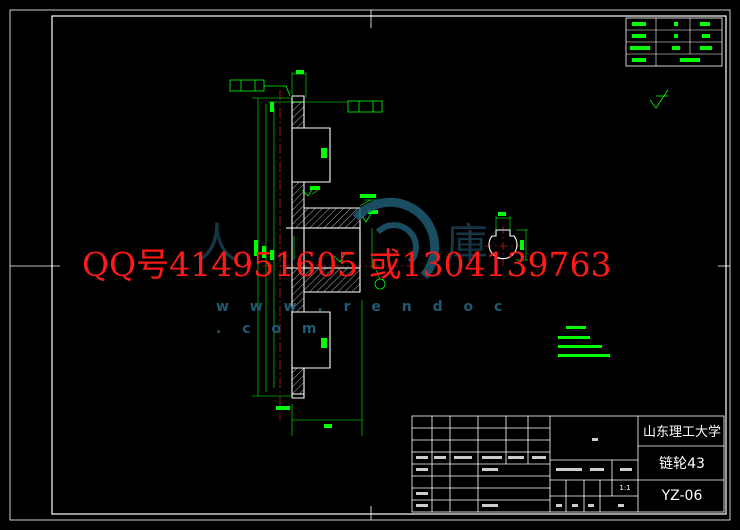  What do you see at coordinates (380, 279) in the screenshot?
I see `datum-a-marker` at bounding box center [380, 279].